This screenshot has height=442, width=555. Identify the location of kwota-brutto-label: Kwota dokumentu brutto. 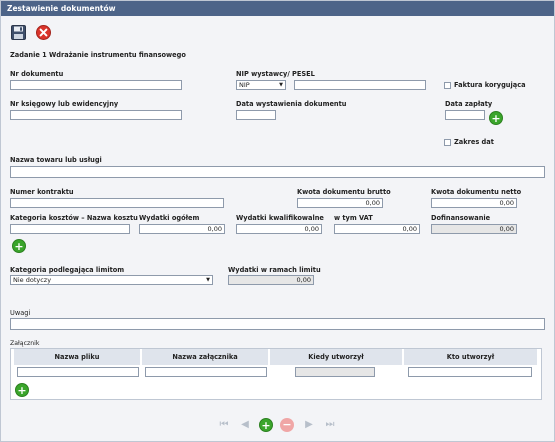
(344, 192).